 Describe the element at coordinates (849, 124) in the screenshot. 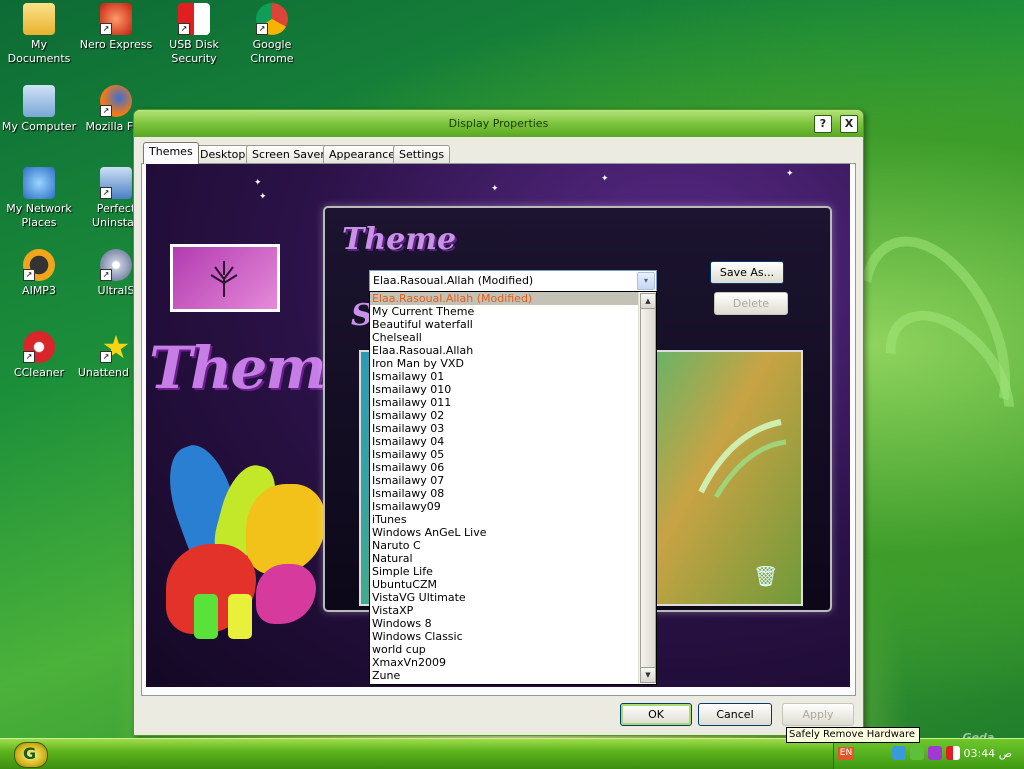

I see `close-button: X` at that location.